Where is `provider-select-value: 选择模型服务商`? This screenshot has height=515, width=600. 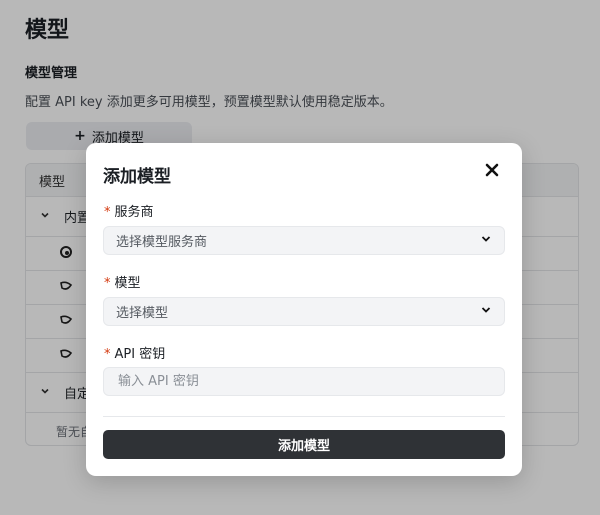 provider-select-value: 选择模型服务商 is located at coordinates (162, 242).